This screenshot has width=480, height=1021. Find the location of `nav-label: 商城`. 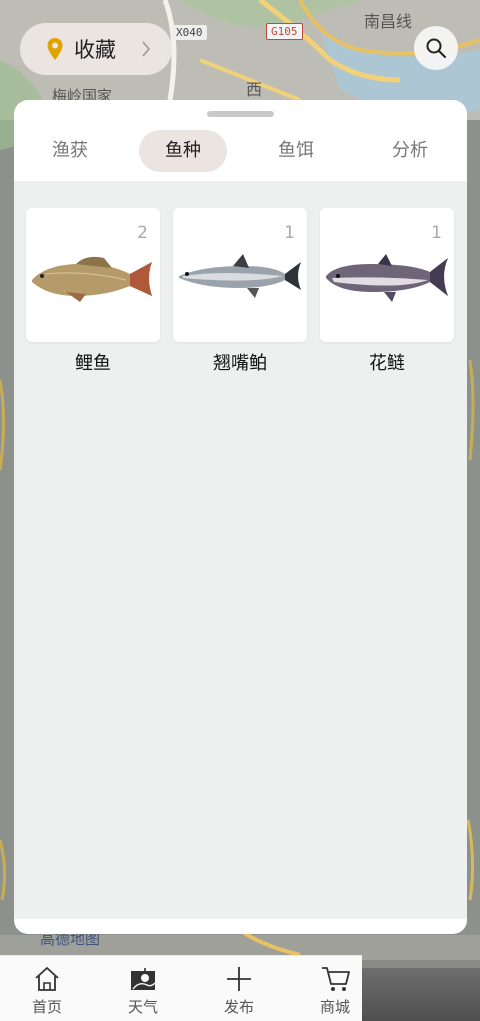

nav-label: 商城 is located at coordinates (334, 1007).